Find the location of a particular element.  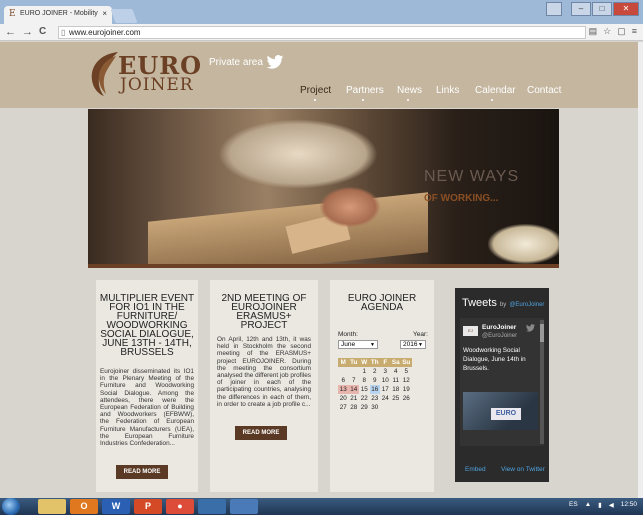

chevron-down-icon: ▼ is located at coordinates (420, 345).